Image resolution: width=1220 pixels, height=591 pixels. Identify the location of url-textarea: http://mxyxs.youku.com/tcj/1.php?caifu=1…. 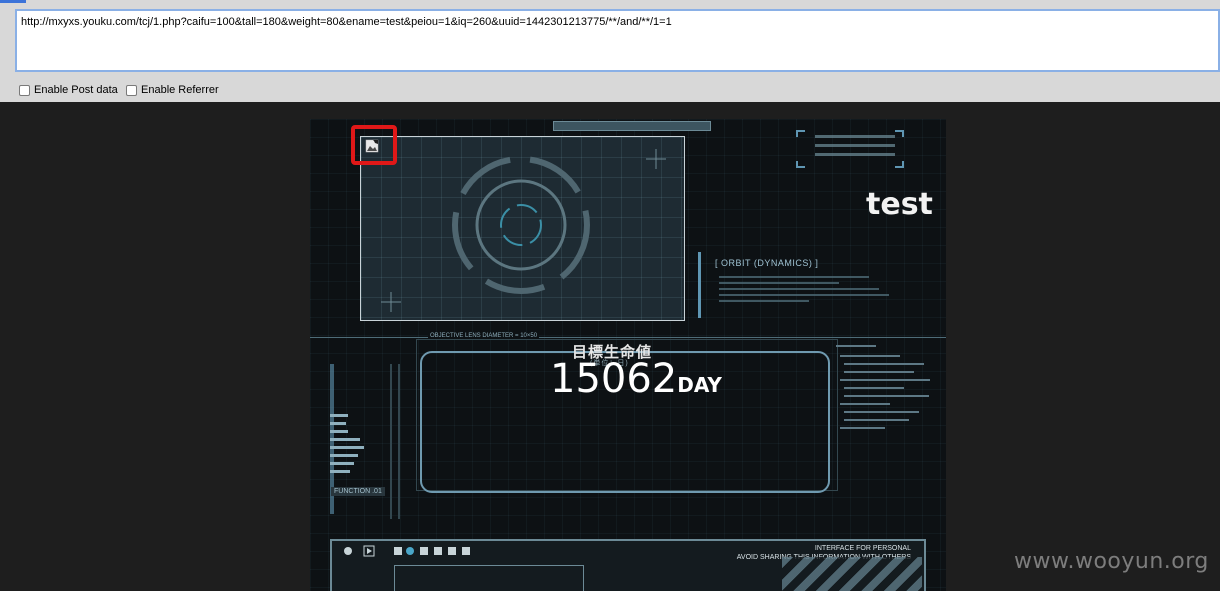
(617, 40).